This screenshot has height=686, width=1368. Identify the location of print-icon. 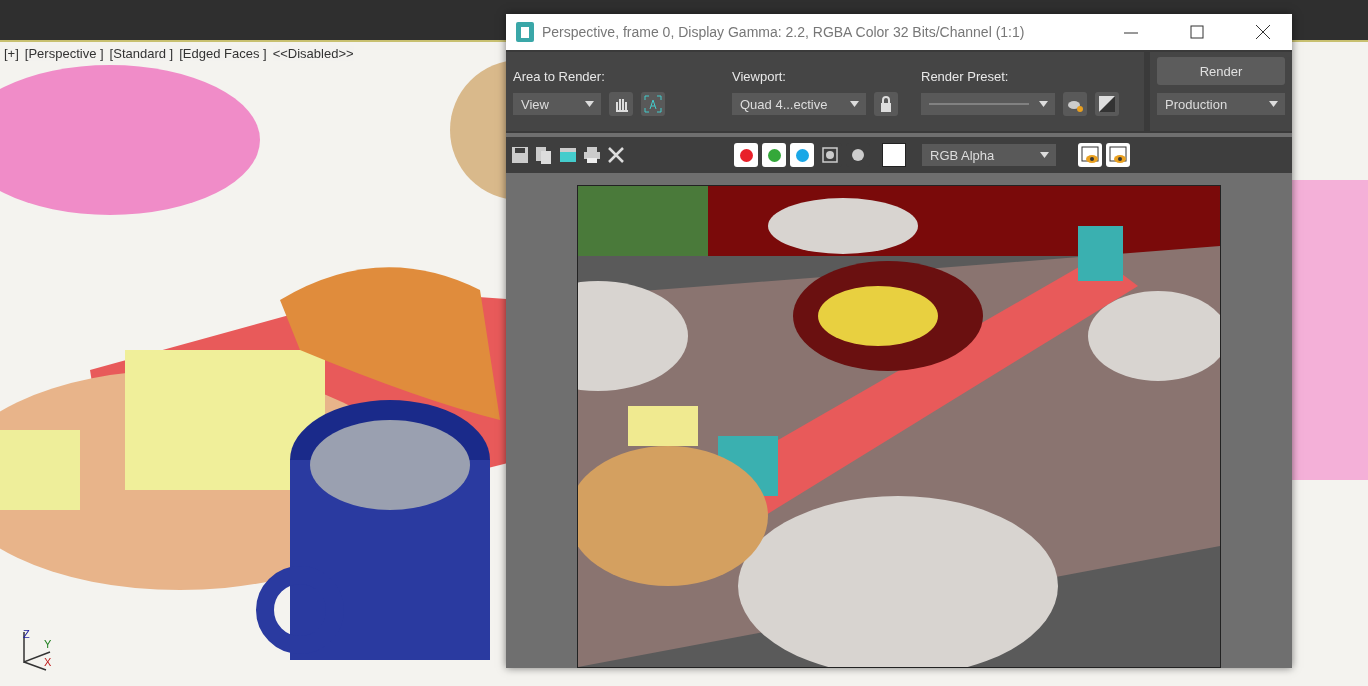
(592, 155).